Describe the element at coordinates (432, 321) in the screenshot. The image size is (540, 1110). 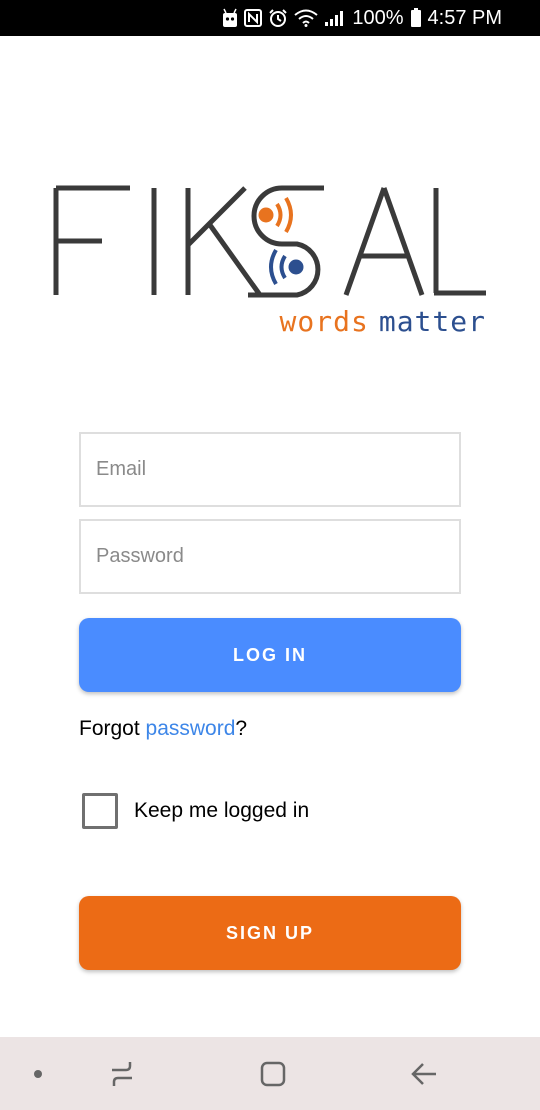
I see `tagline-matter: matter` at that location.